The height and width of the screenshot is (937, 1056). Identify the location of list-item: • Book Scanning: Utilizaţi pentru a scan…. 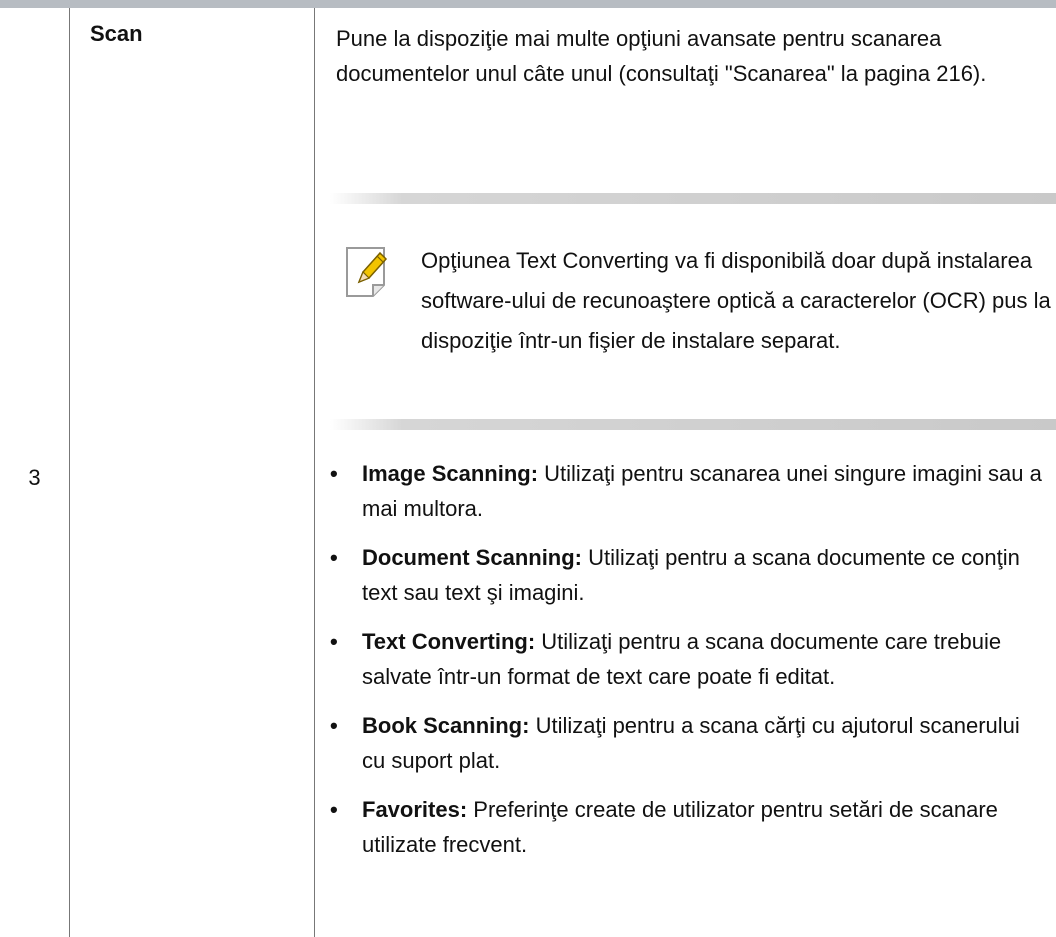
(689, 743).